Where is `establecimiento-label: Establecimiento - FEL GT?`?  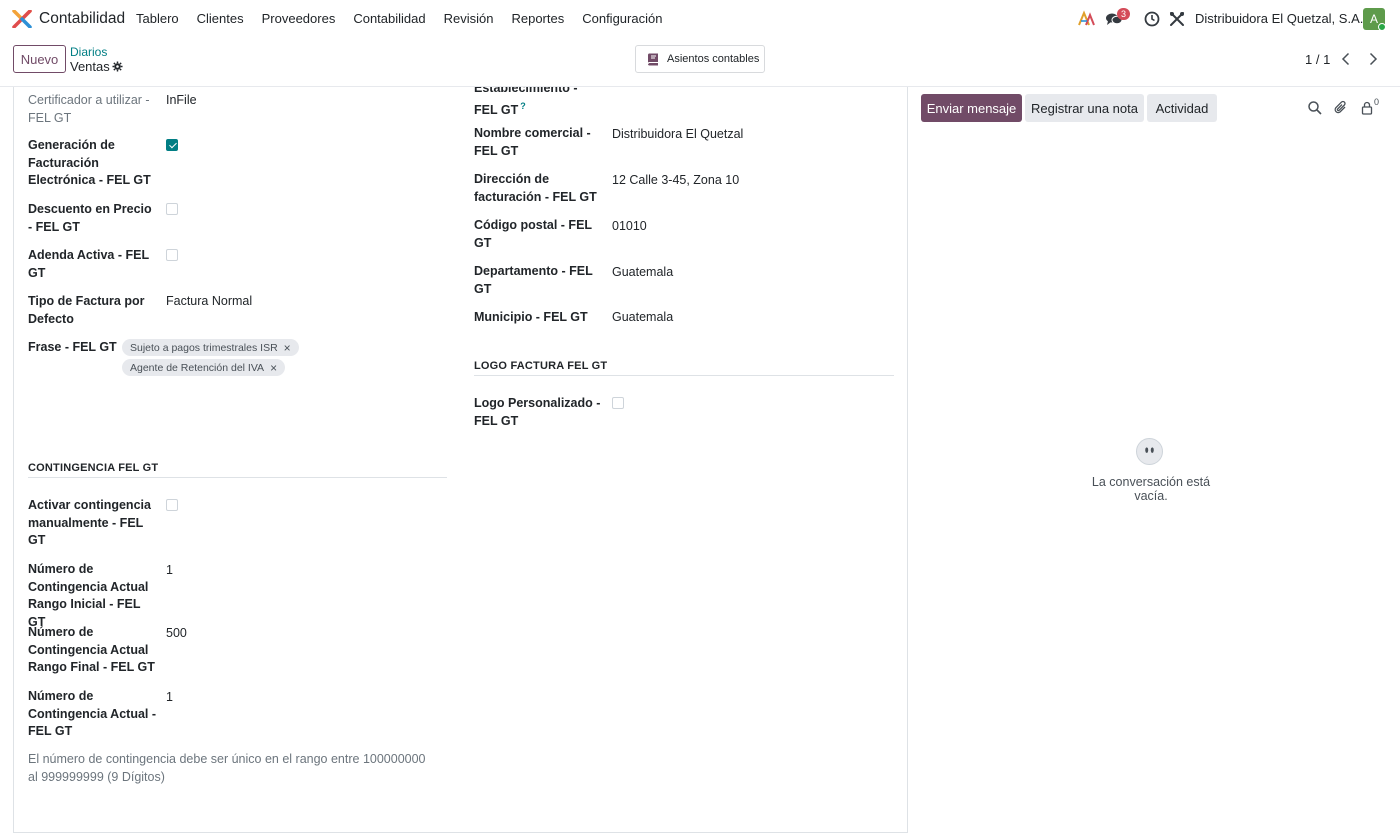 establecimiento-label: Establecimiento - FEL GT? is located at coordinates (538, 103).